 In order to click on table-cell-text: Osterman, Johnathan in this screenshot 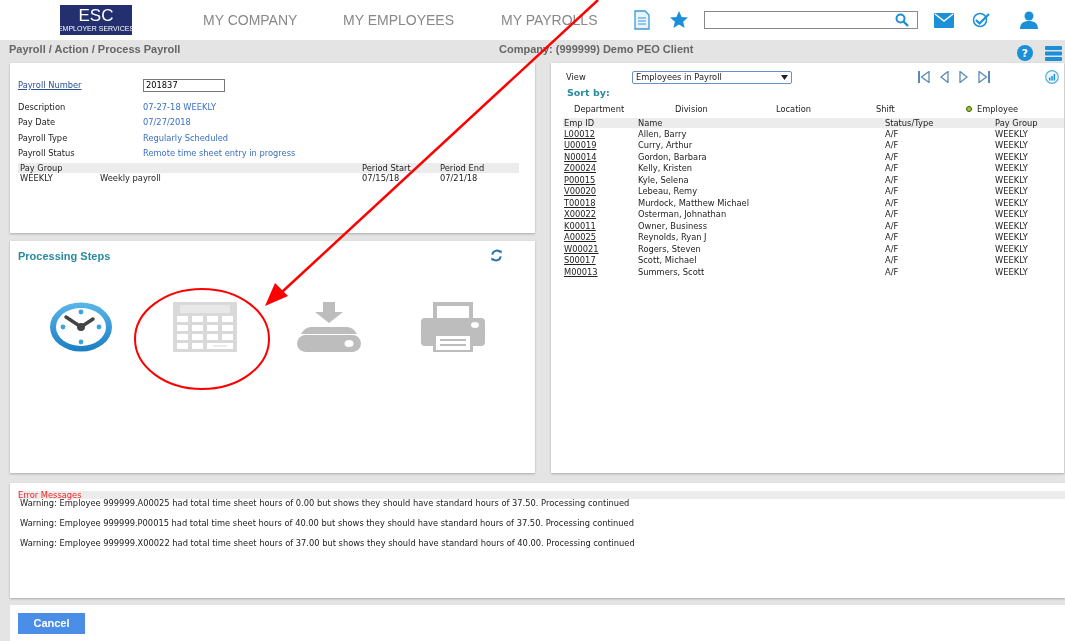, I will do `click(683, 214)`.